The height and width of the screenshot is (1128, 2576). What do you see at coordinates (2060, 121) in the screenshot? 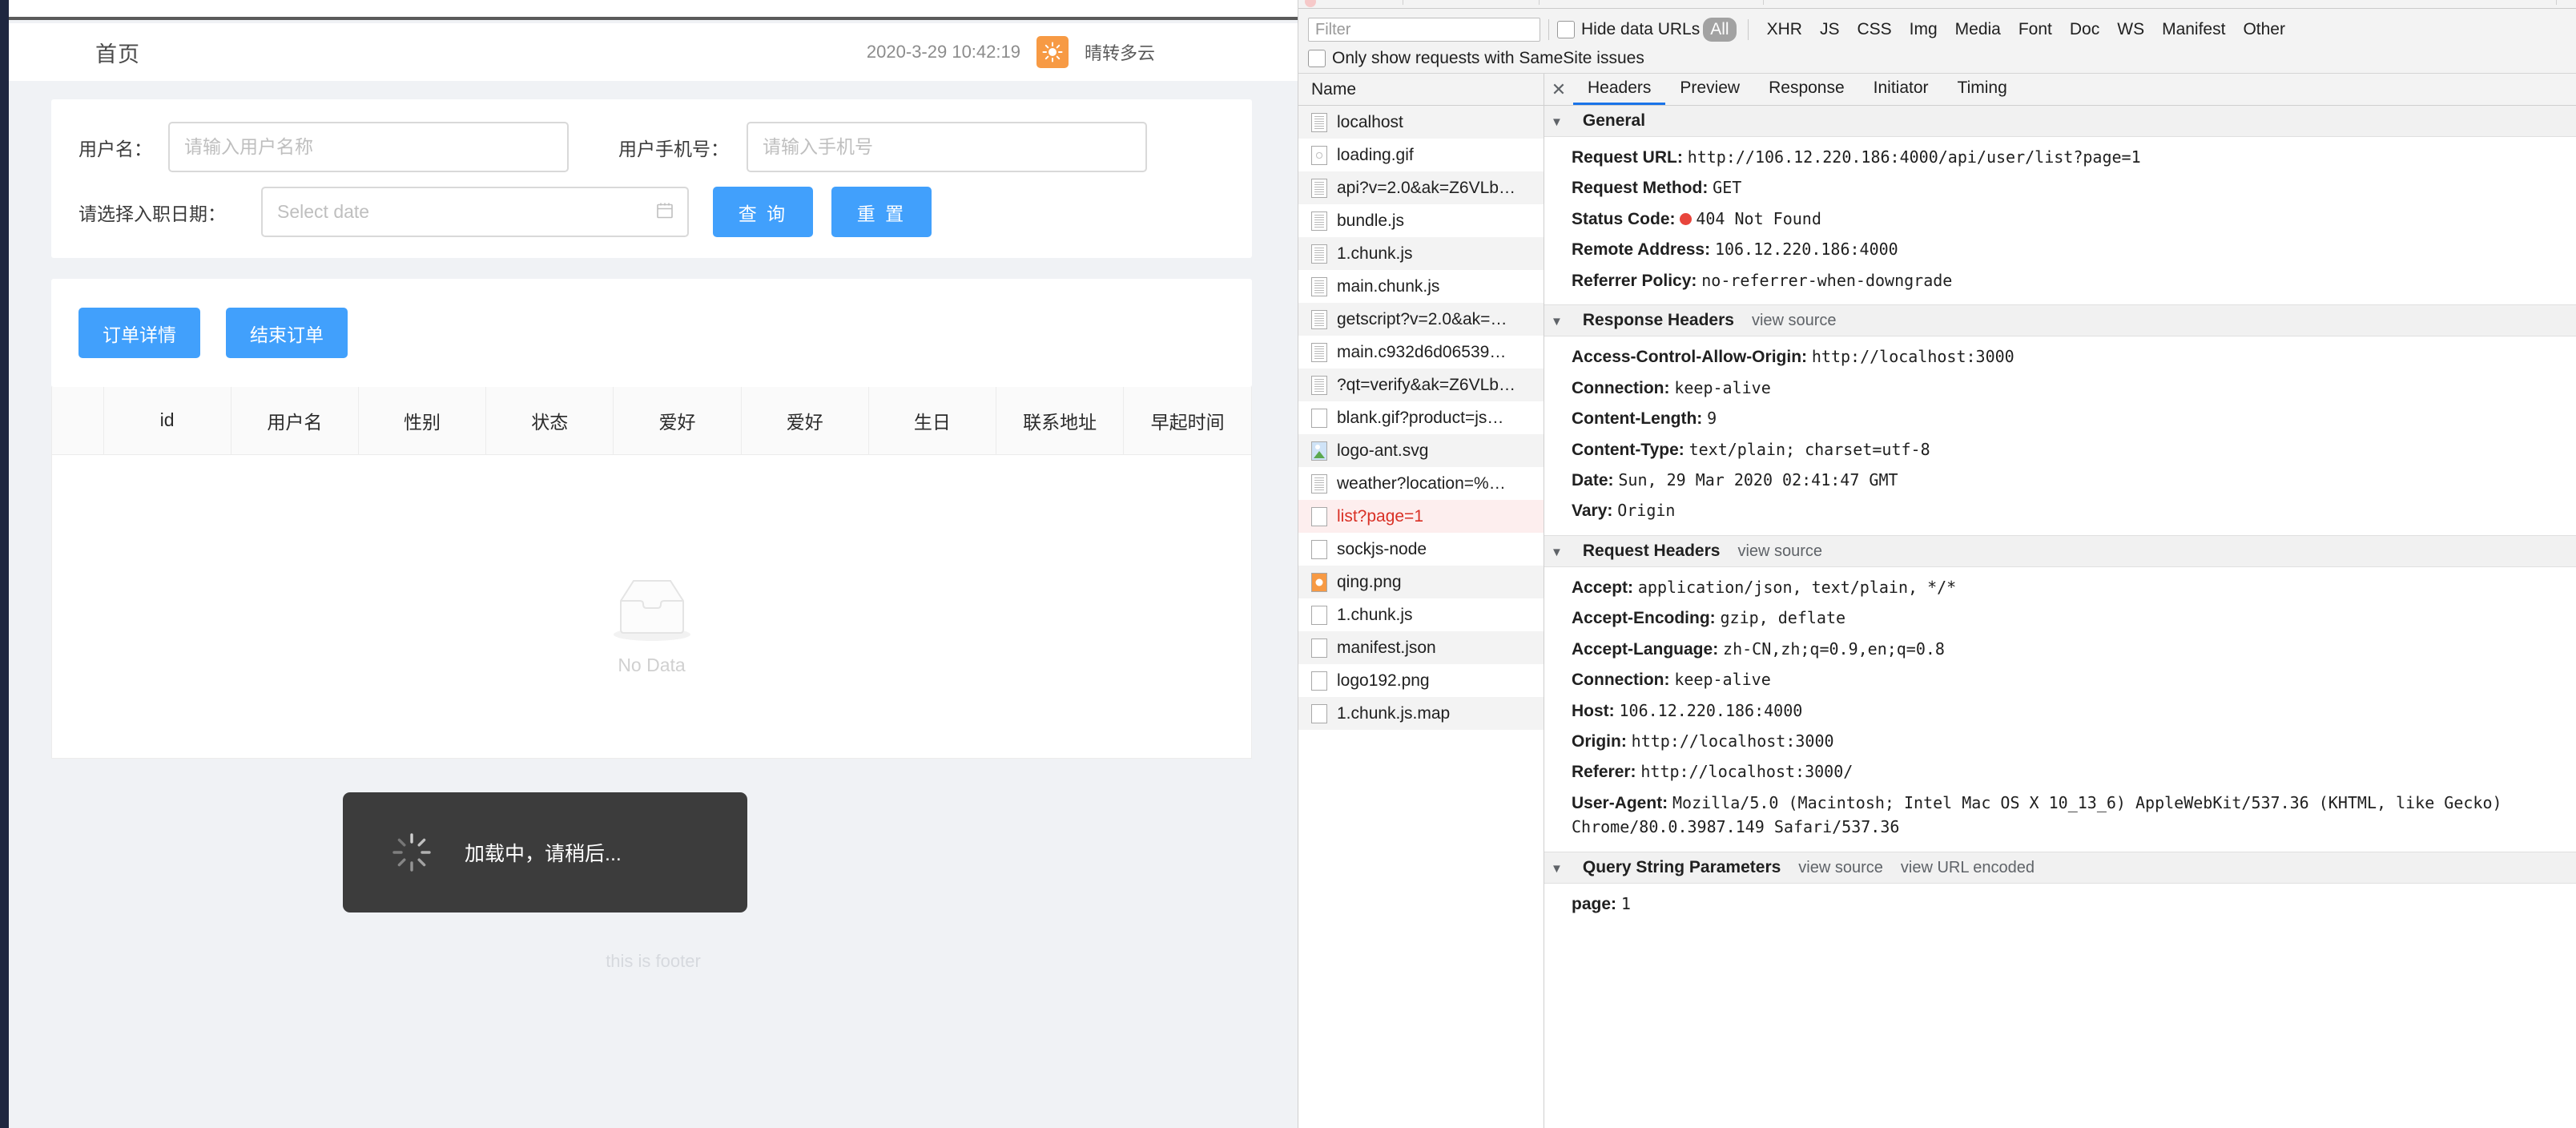
I see `headers-section-title: ▼ General` at bounding box center [2060, 121].